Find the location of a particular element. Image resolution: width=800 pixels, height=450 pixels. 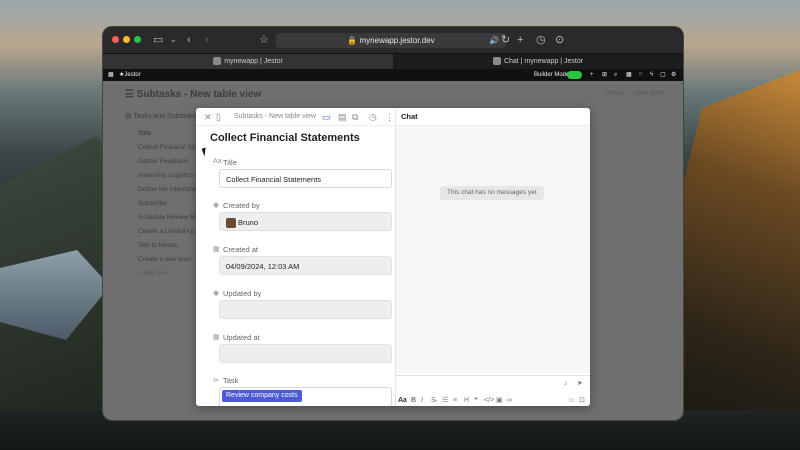

table-row: Internship Logistics is located at coordinates (166, 175).